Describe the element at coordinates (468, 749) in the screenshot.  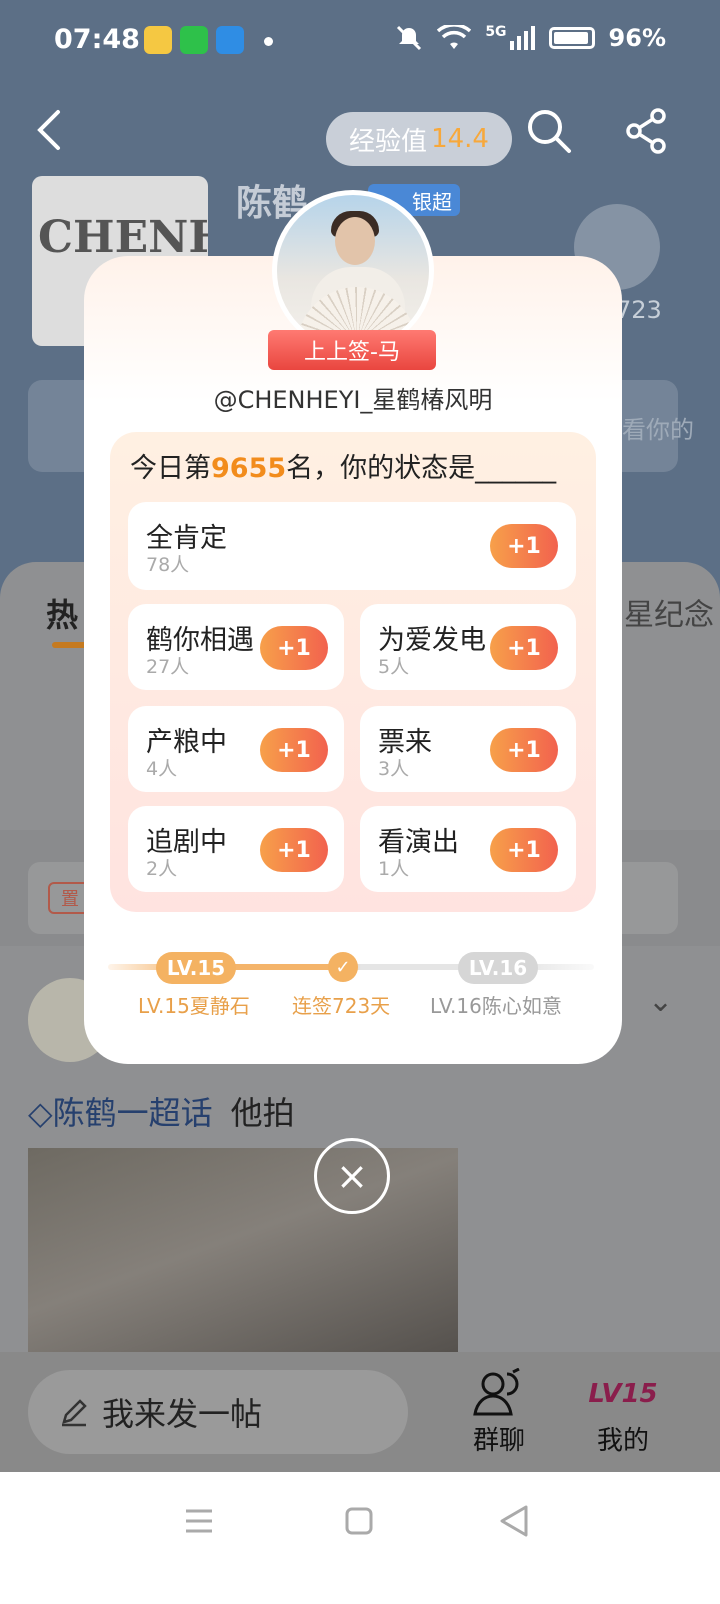
I see `status-option: 票来 3人 +1` at that location.